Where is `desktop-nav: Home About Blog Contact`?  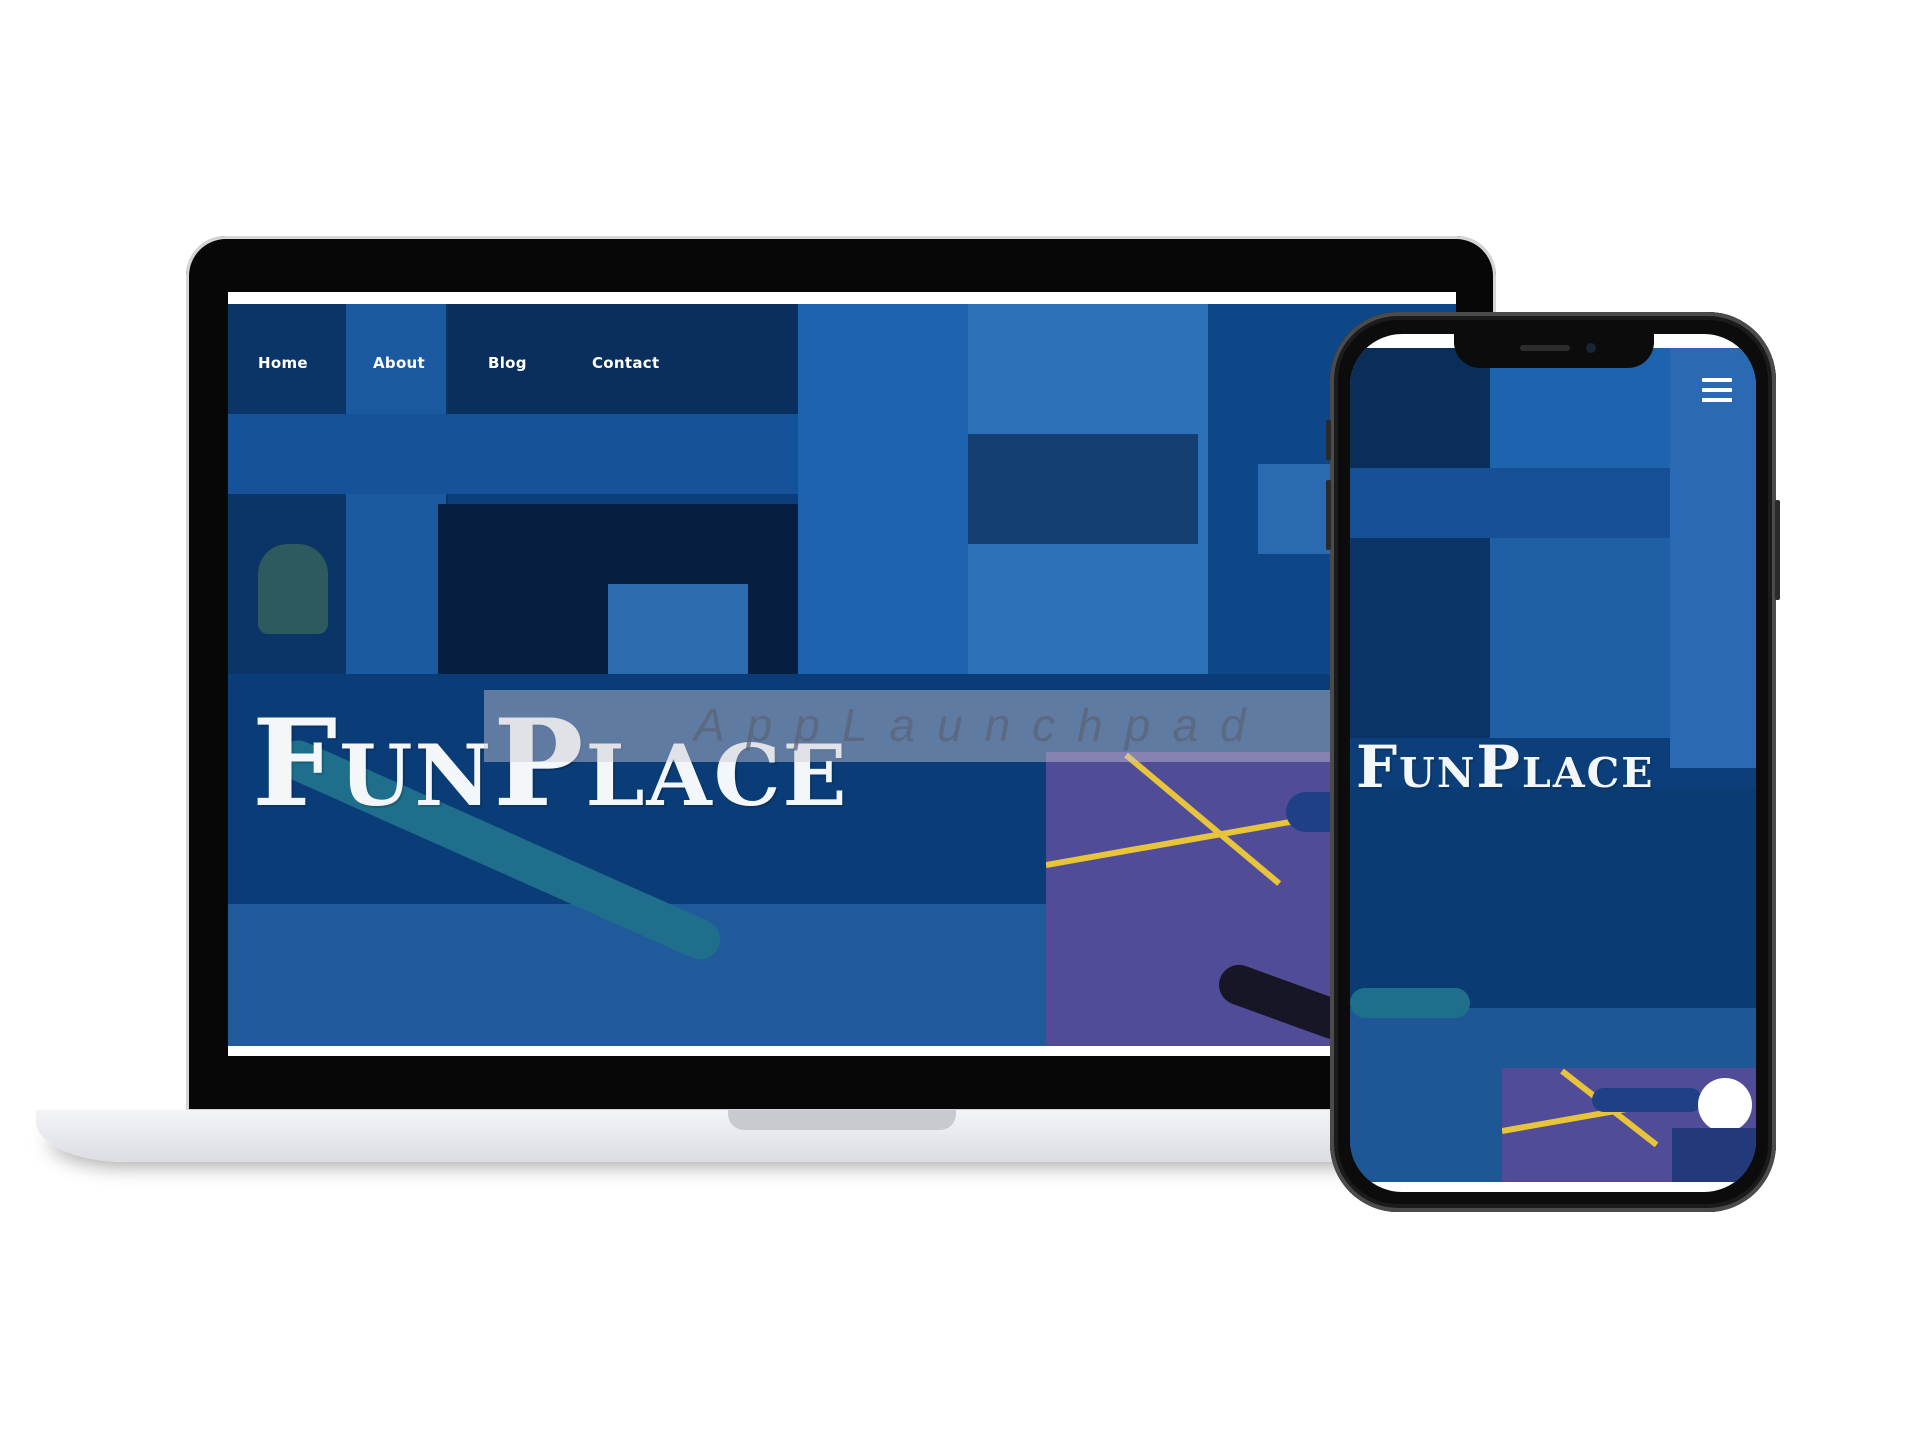 desktop-nav: Home About Blog Contact is located at coordinates (842, 344).